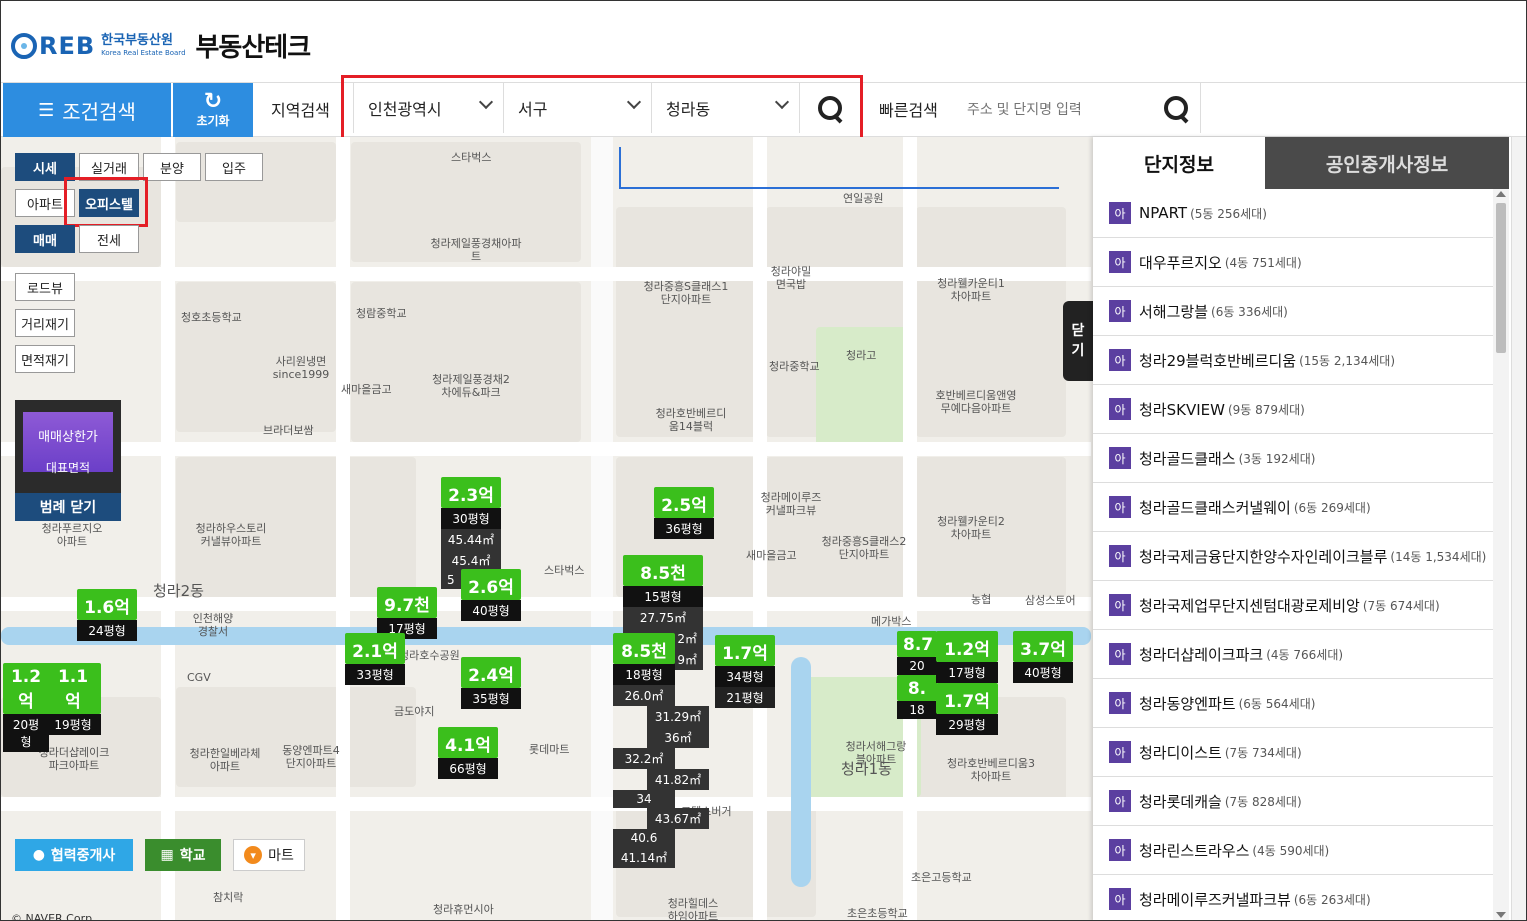  I want to click on partner-agent-button: ● 협력중개사, so click(74, 855).